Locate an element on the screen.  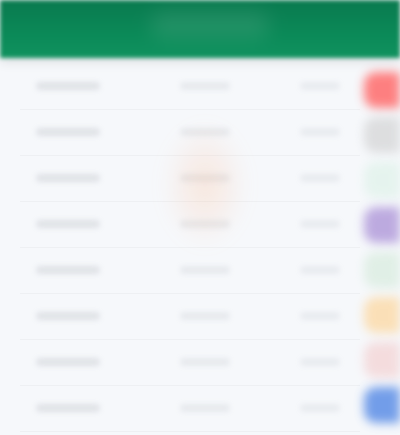
side-tabs is located at coordinates (380, 248).